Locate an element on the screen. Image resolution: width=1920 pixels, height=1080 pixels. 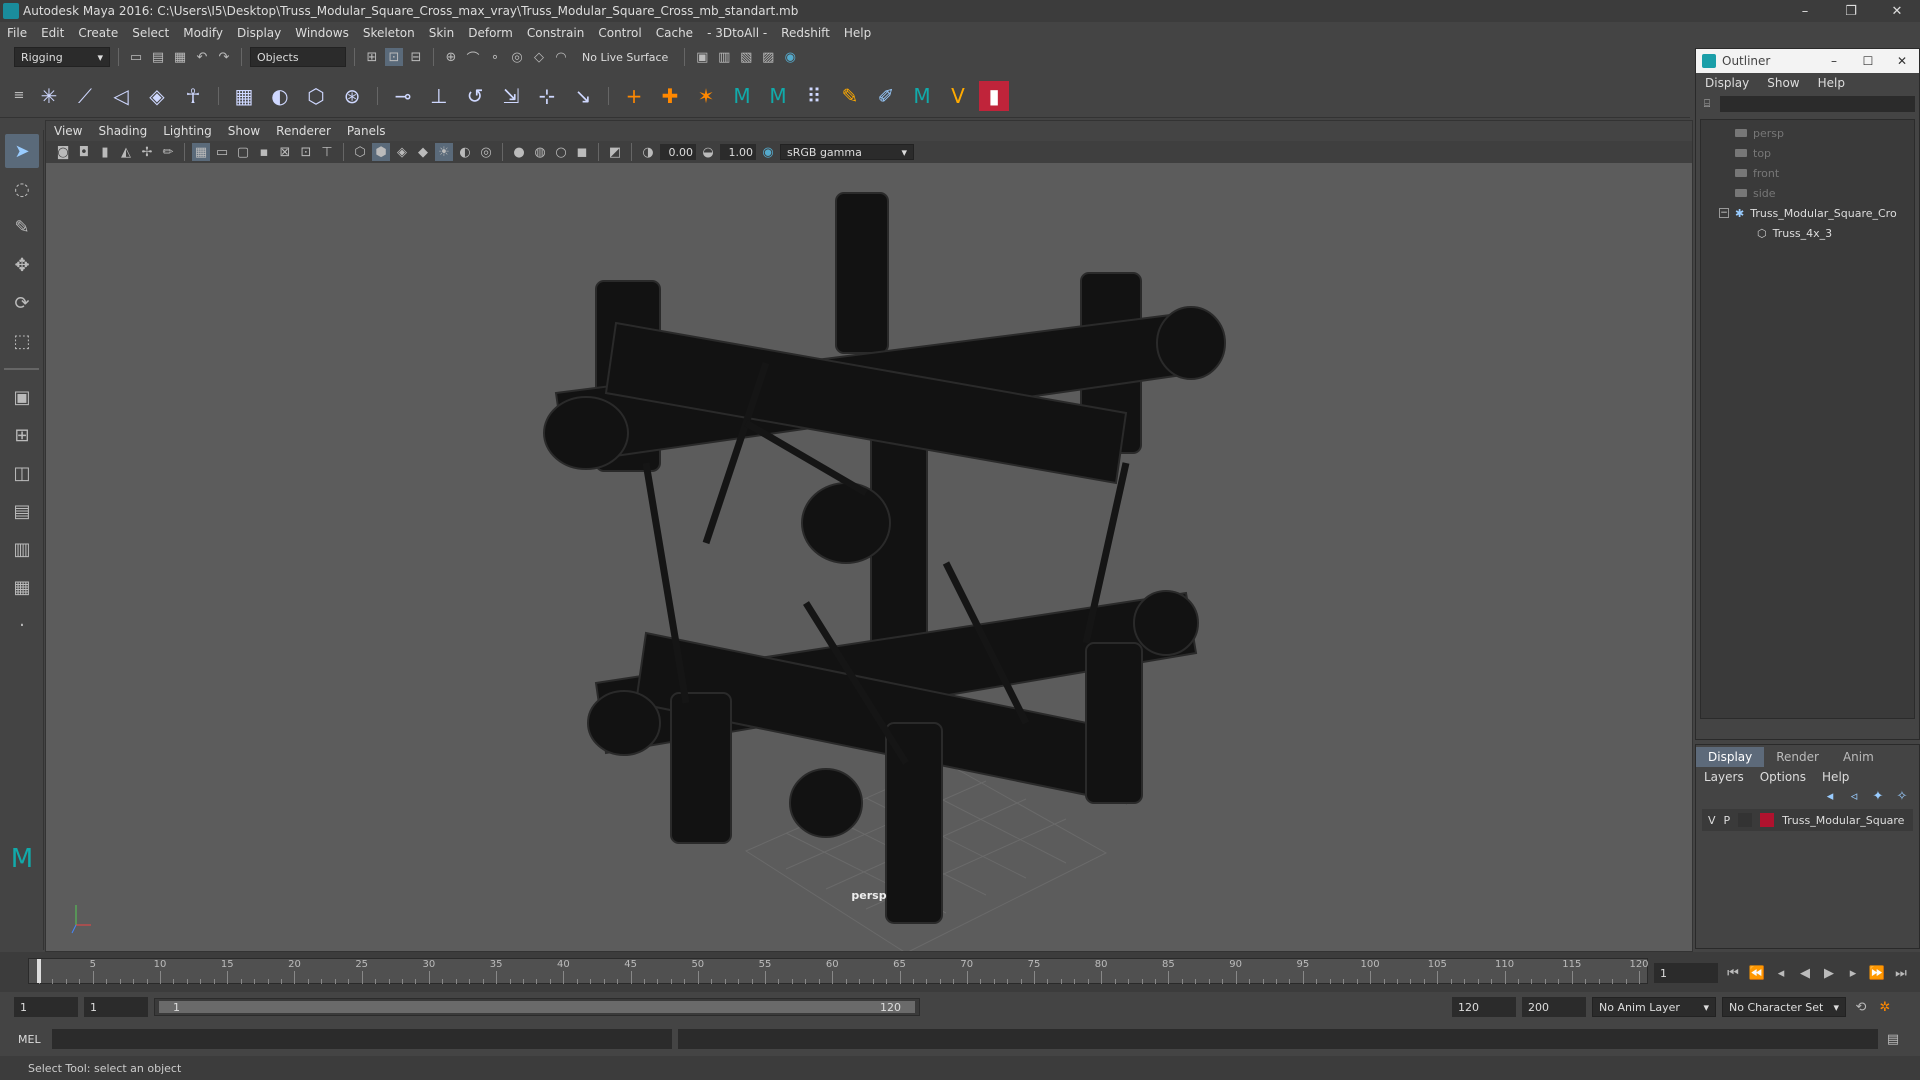
safe-title-icon: ⊤ is located at coordinates (327, 152).